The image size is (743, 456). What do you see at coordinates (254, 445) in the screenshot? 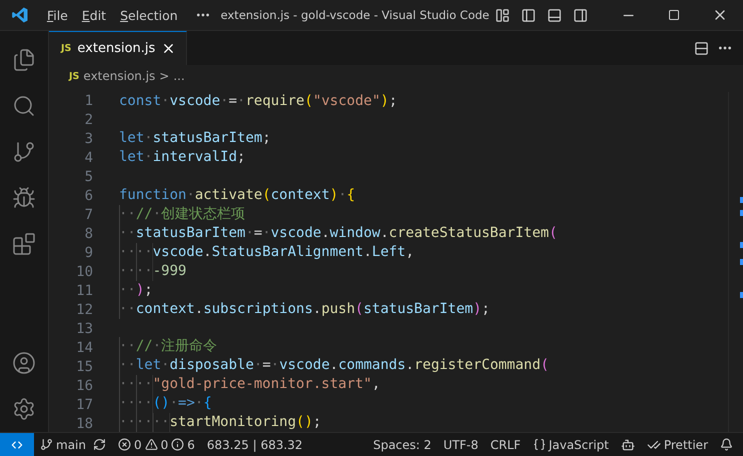
I see `price-item: 683.25 | 683.32` at bounding box center [254, 445].